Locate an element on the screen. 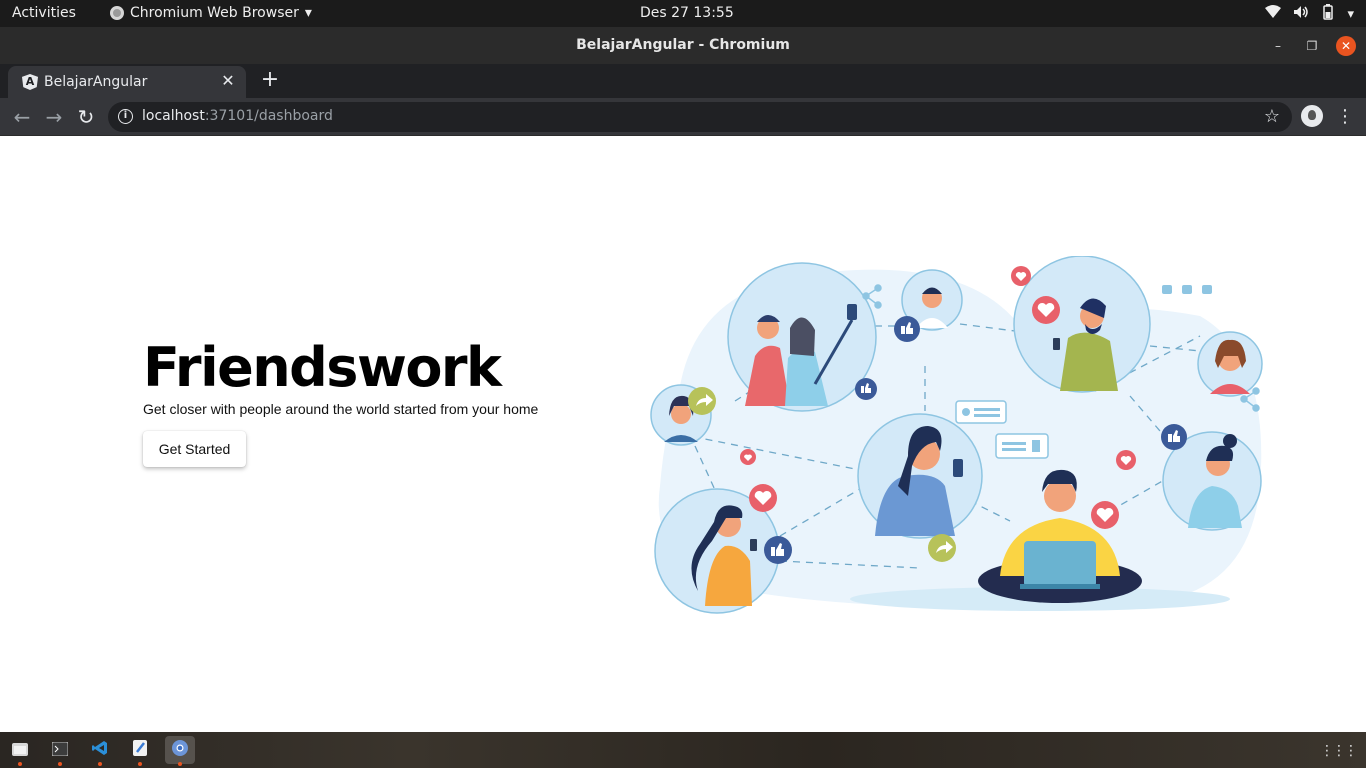 This screenshot has height=768, width=1366. info-icon: i is located at coordinates (125, 116).